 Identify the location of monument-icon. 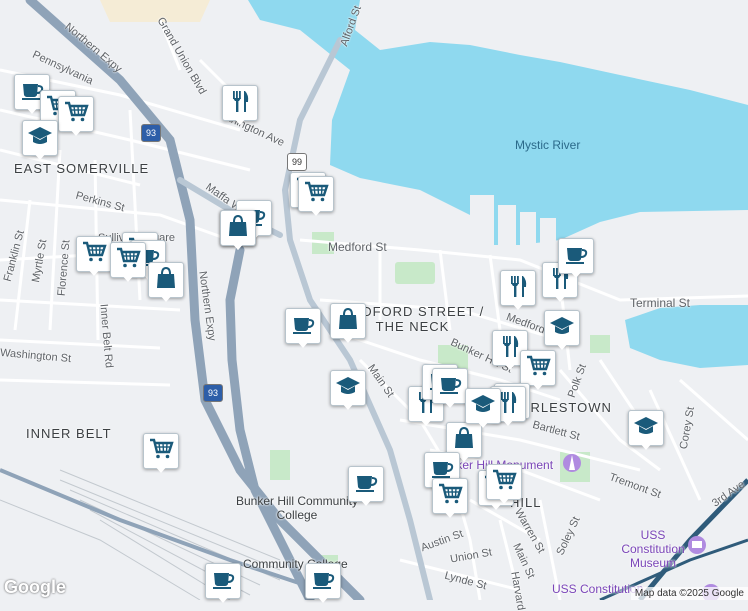
(572, 463).